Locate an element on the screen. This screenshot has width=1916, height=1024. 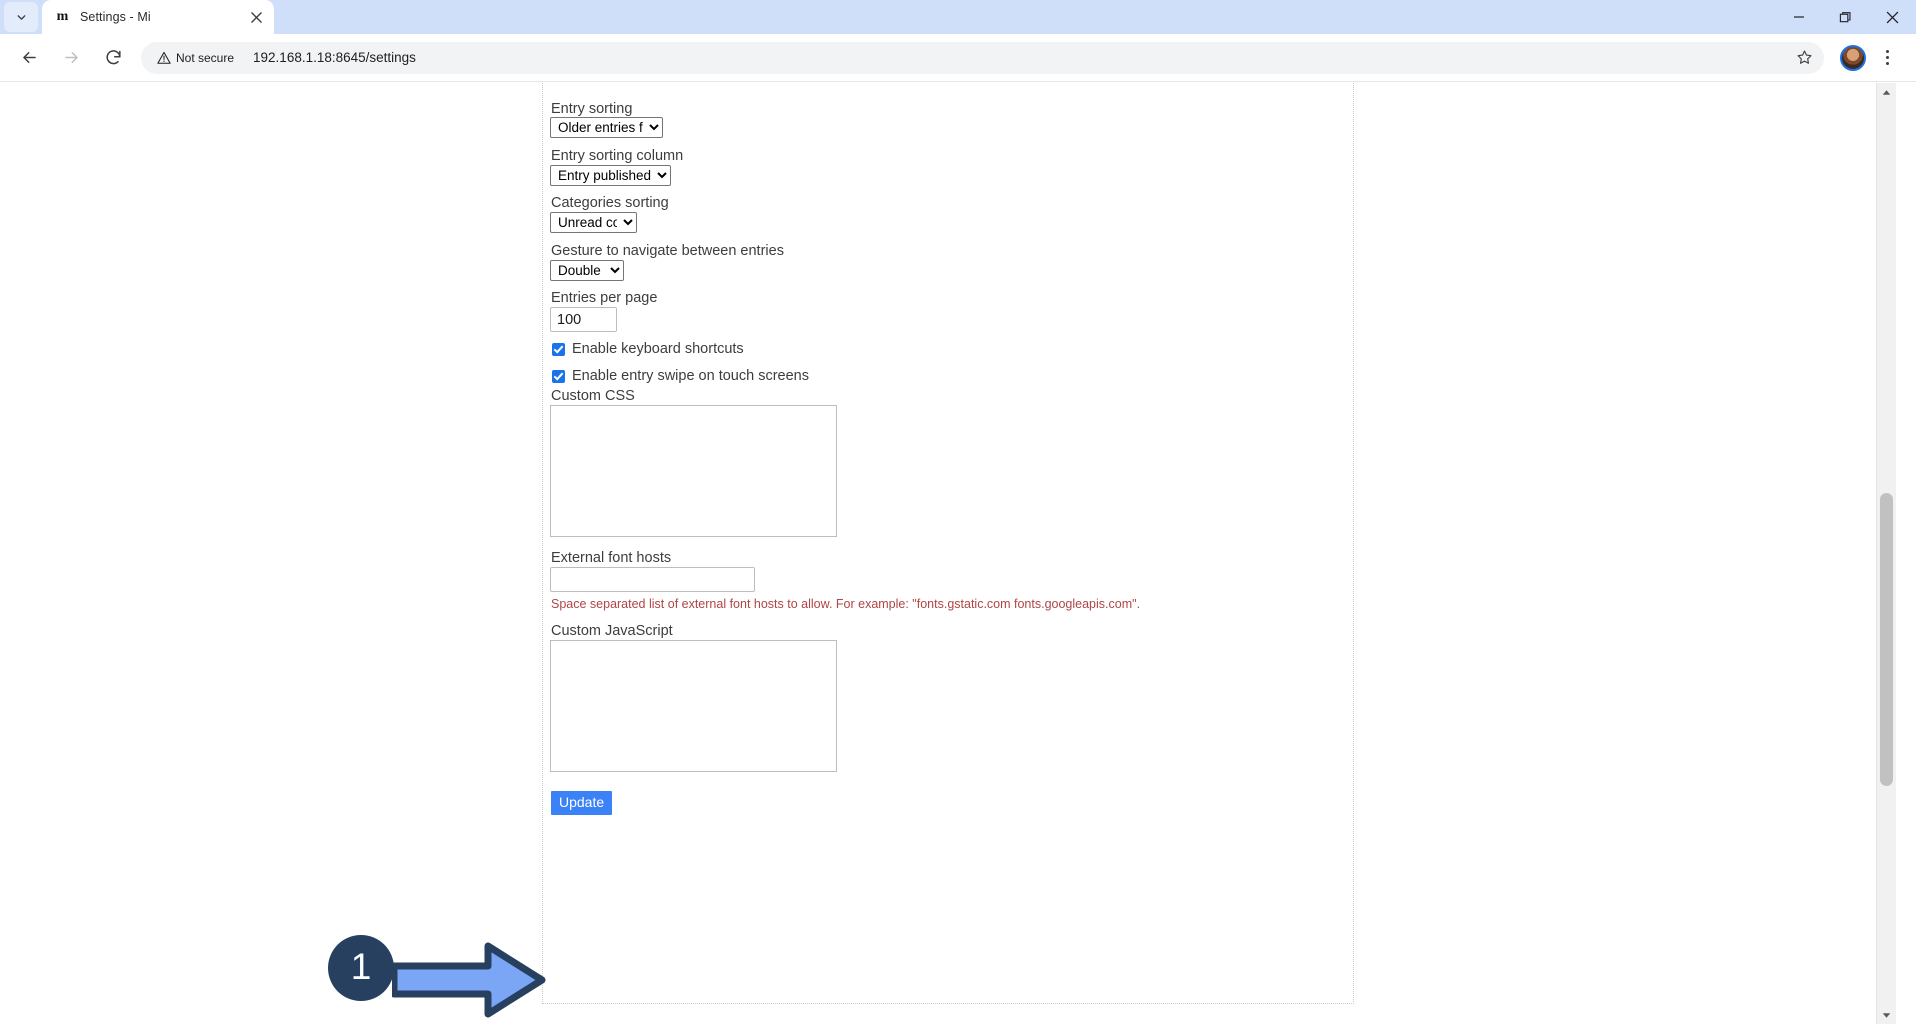
custom-javascript-textarea is located at coordinates (693, 706).